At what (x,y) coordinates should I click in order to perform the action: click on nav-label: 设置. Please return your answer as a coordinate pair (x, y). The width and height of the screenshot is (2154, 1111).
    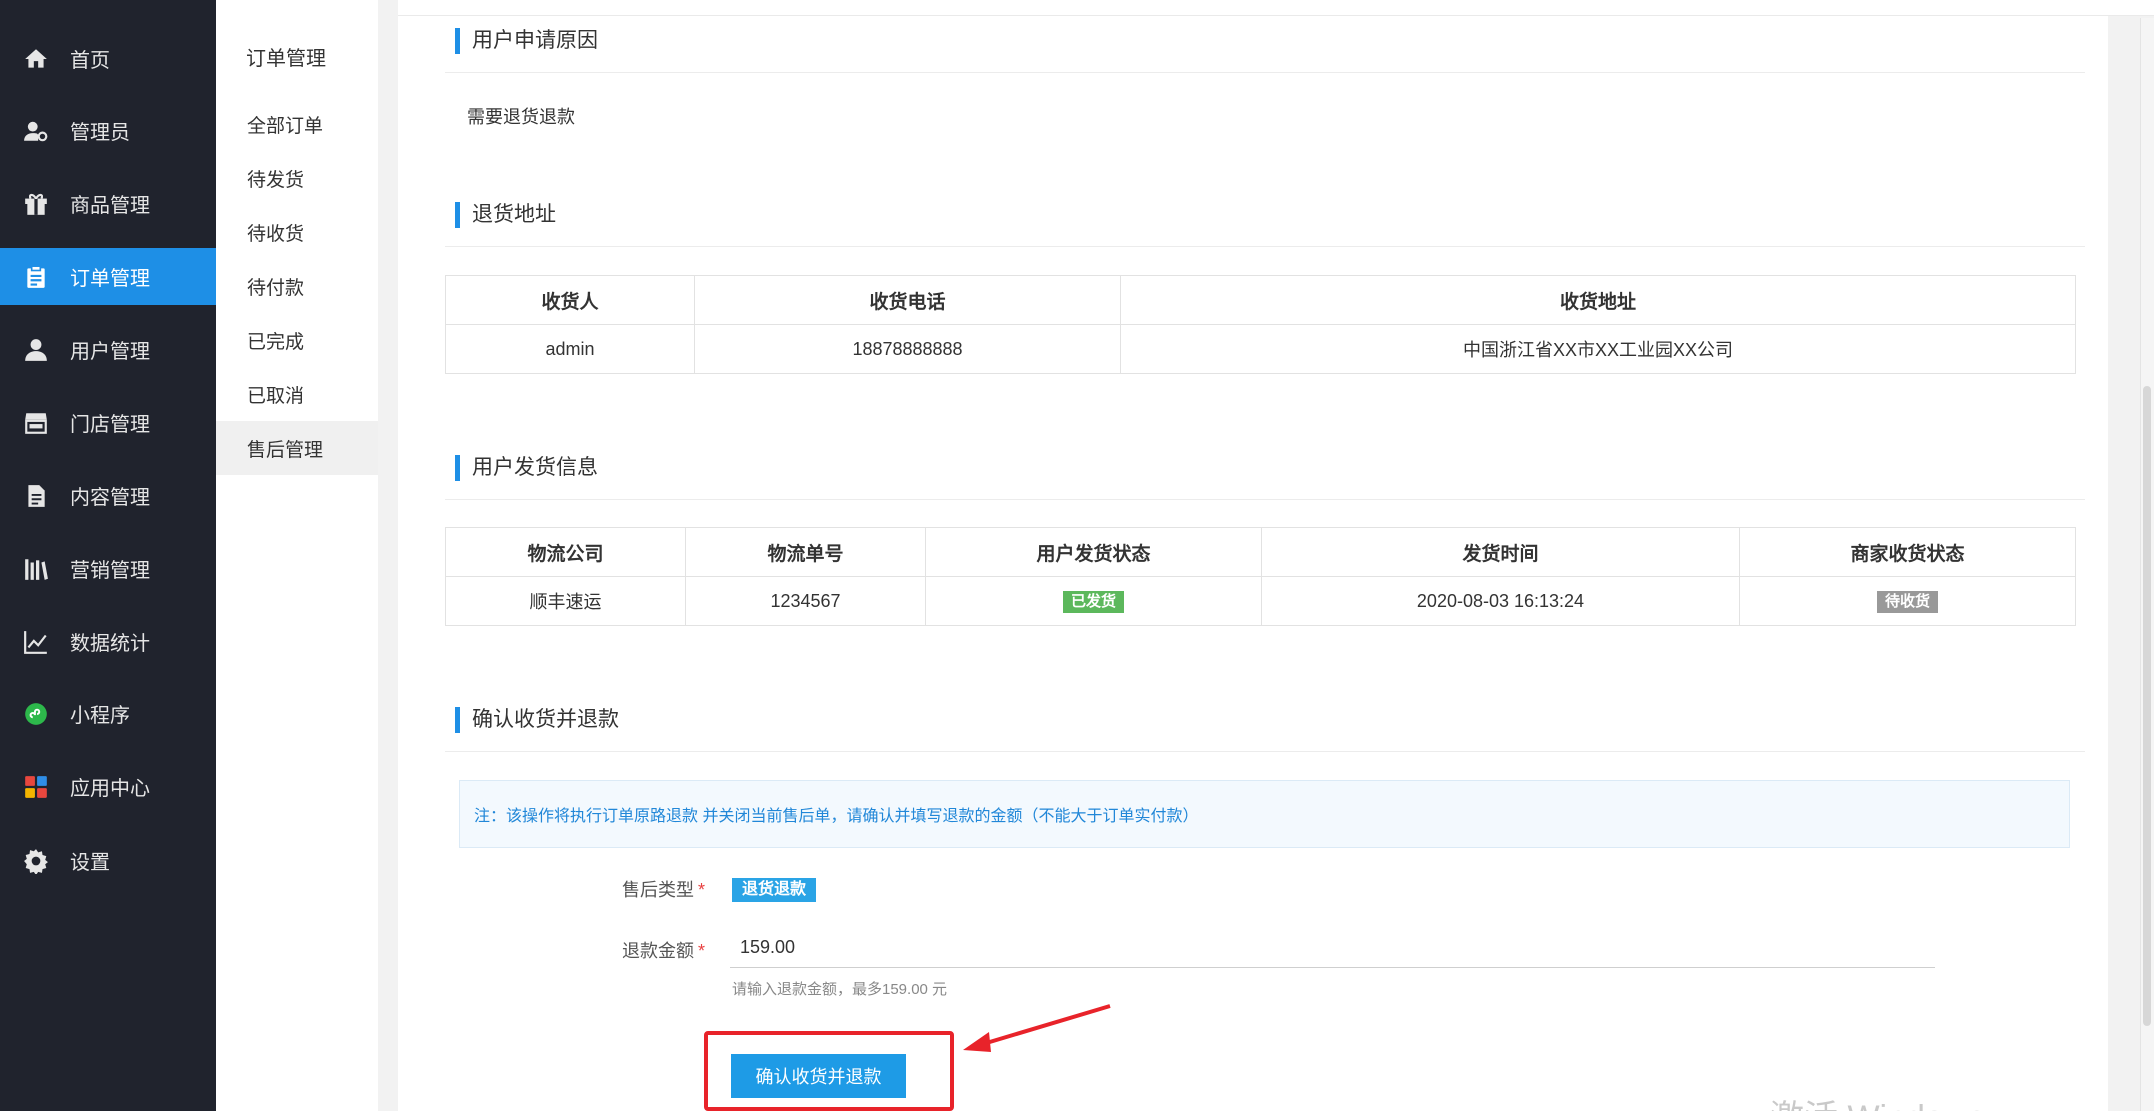
    Looking at the image, I should click on (90, 863).